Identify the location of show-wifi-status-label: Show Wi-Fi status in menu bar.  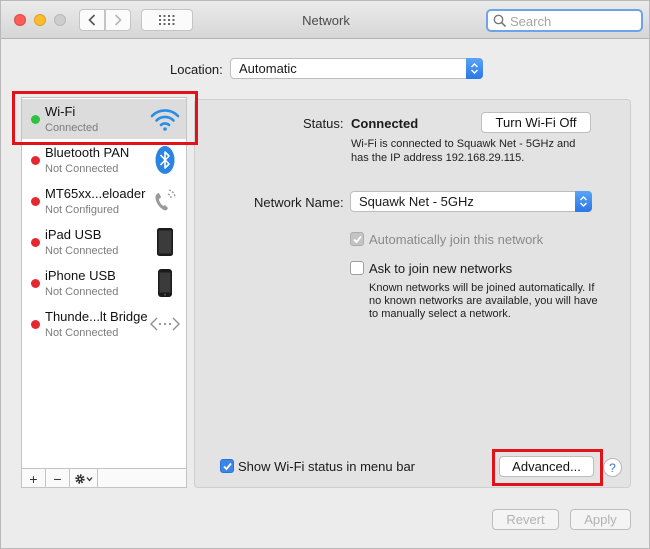
(327, 466).